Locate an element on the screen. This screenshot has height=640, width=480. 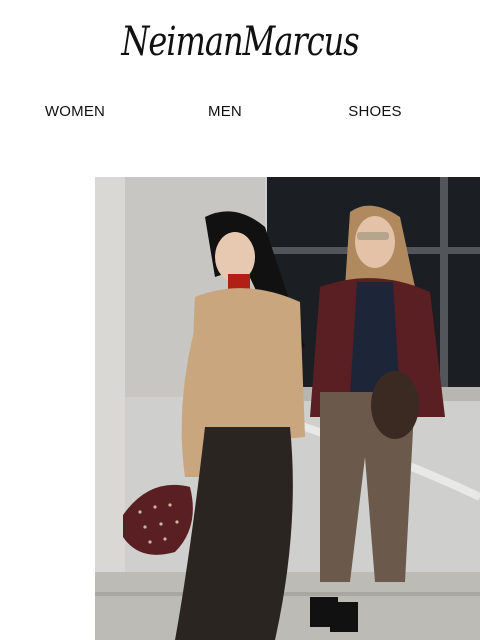
nav-item-women: WOMEN is located at coordinates (75, 111).